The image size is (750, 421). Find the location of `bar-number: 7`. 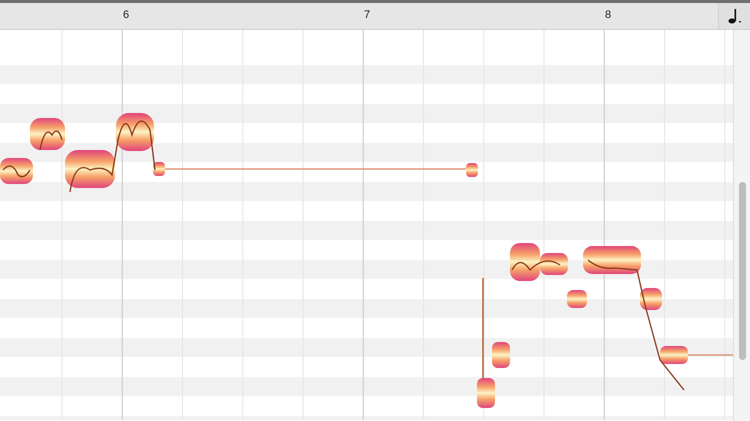

bar-number: 7 is located at coordinates (367, 15).